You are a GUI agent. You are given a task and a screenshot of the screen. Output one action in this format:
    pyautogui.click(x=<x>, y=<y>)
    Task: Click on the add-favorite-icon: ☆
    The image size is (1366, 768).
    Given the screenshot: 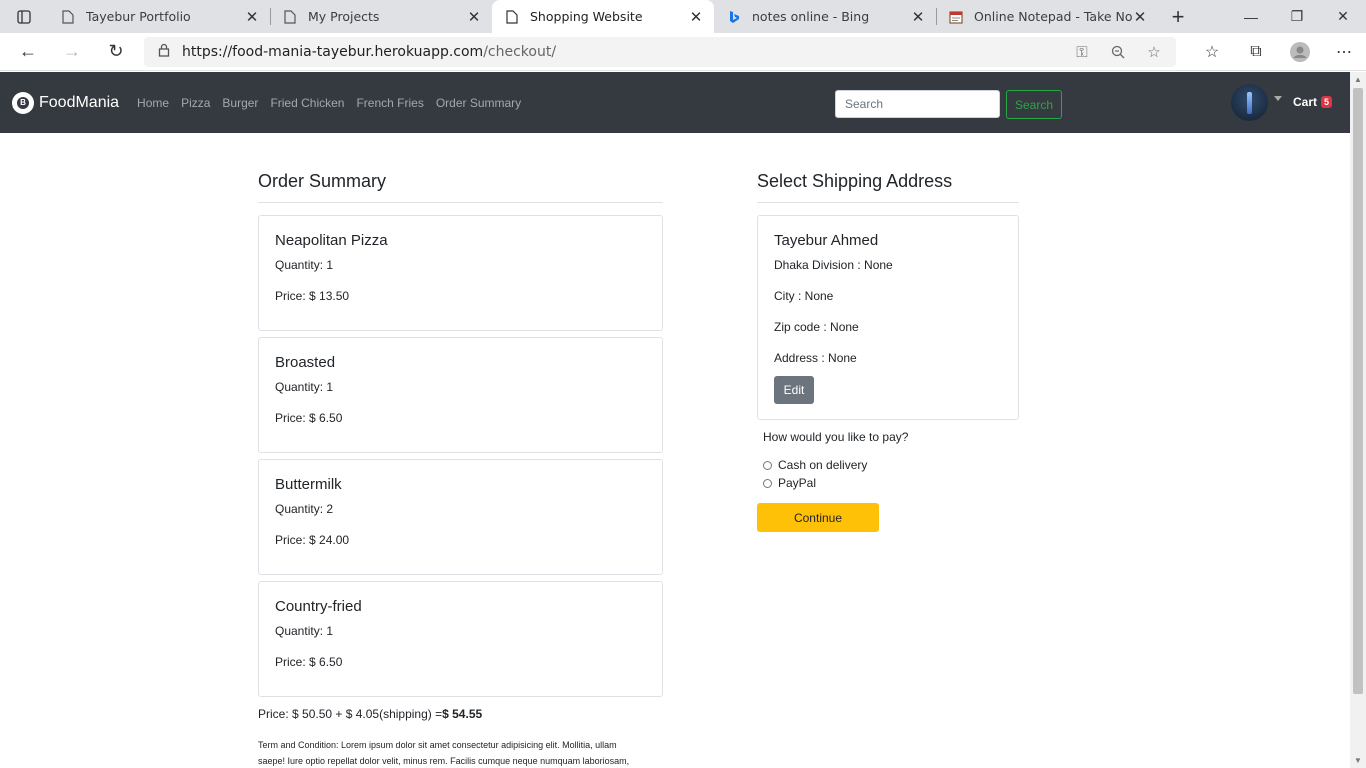 What is the action you would take?
    pyautogui.click(x=1154, y=52)
    